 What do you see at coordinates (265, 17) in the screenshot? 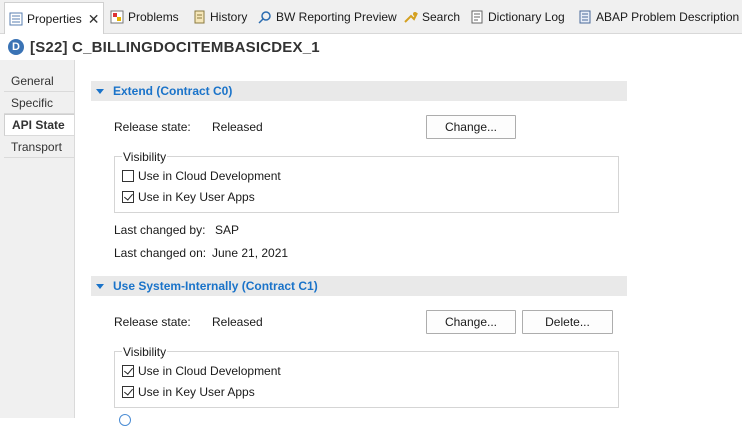
I see `bw-preview-icon` at bounding box center [265, 17].